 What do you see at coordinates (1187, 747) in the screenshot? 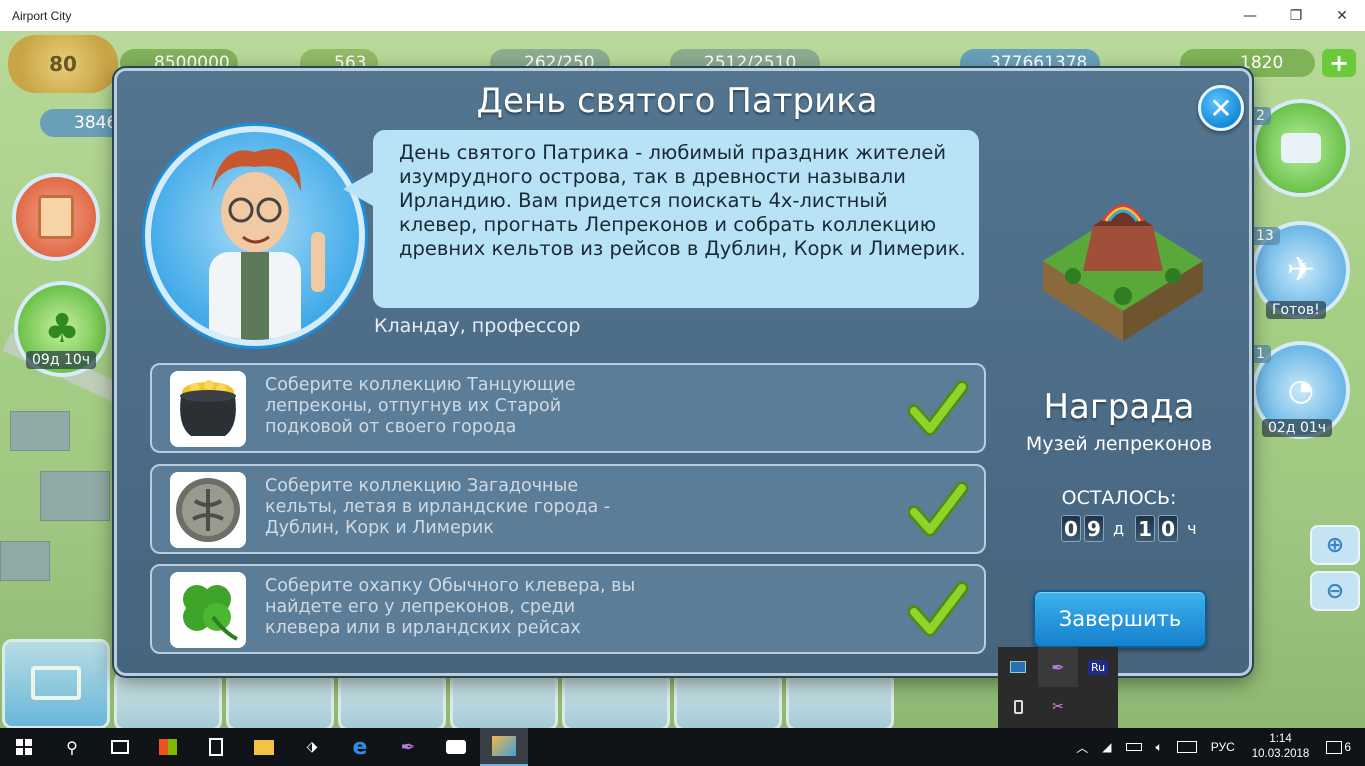
I see `keyboard-icon` at bounding box center [1187, 747].